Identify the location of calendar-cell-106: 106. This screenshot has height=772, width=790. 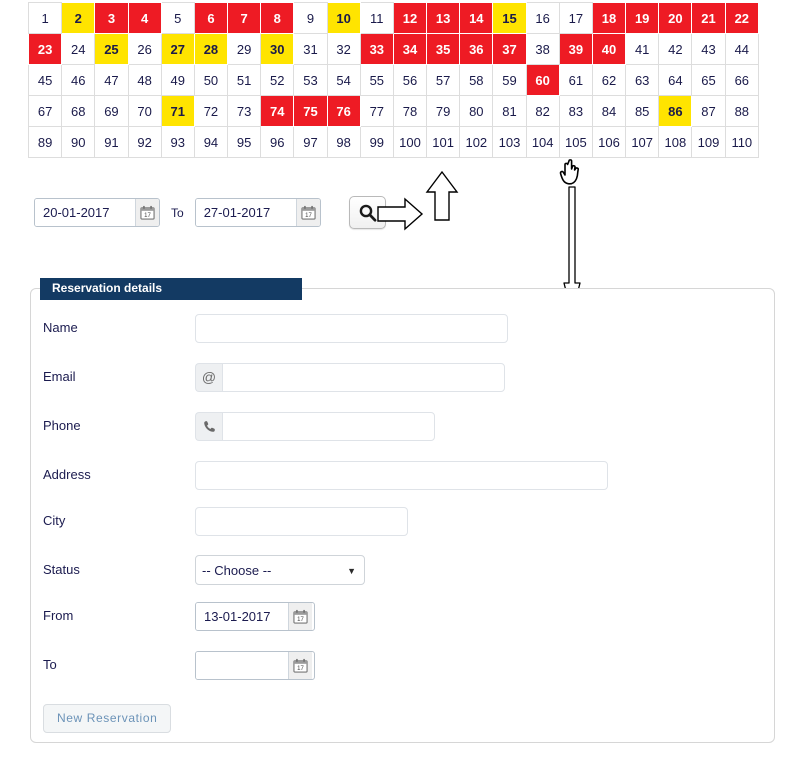
(609, 142).